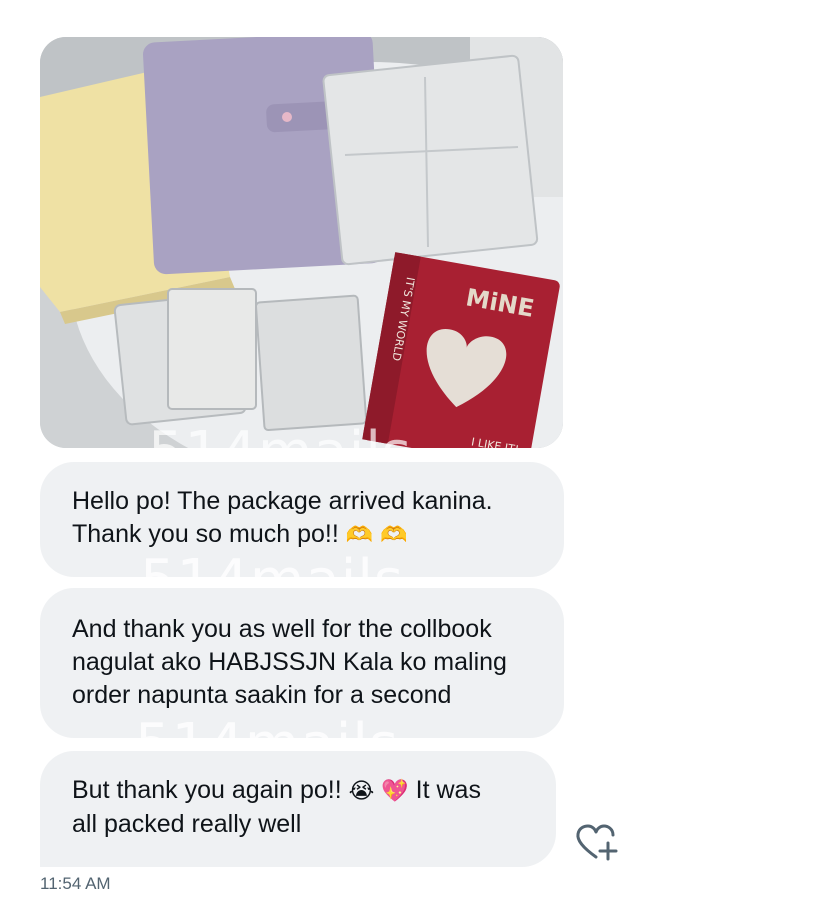 The width and height of the screenshot is (828, 905). Describe the element at coordinates (187, 824) in the screenshot. I see `message-text: all packed really well` at that location.